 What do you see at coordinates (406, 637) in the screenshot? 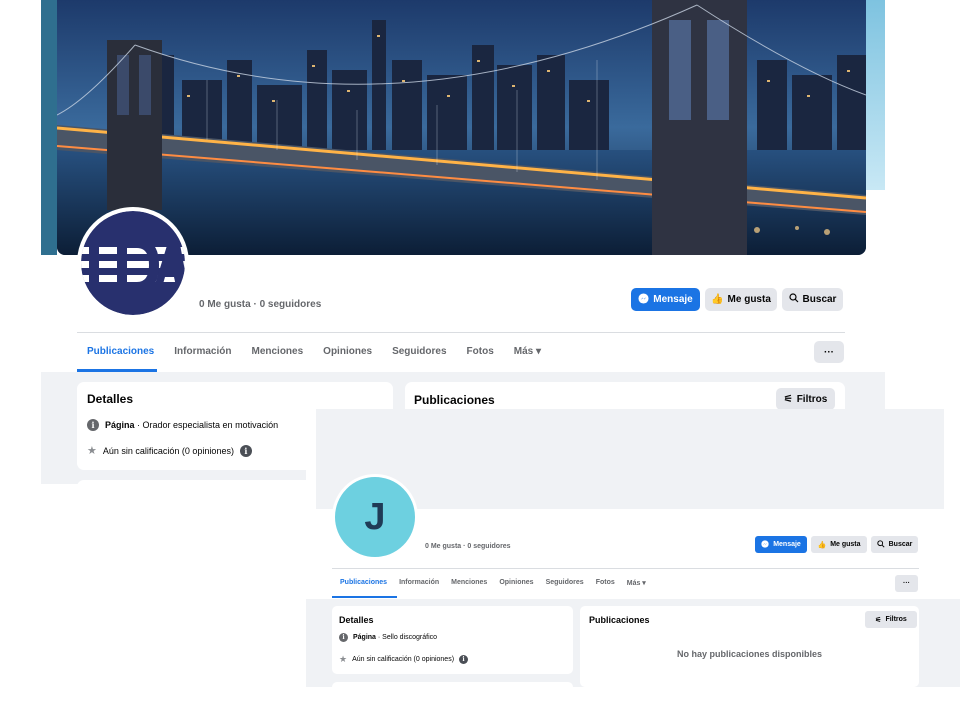
I see `page-type-value: · Sello discográfico` at bounding box center [406, 637].